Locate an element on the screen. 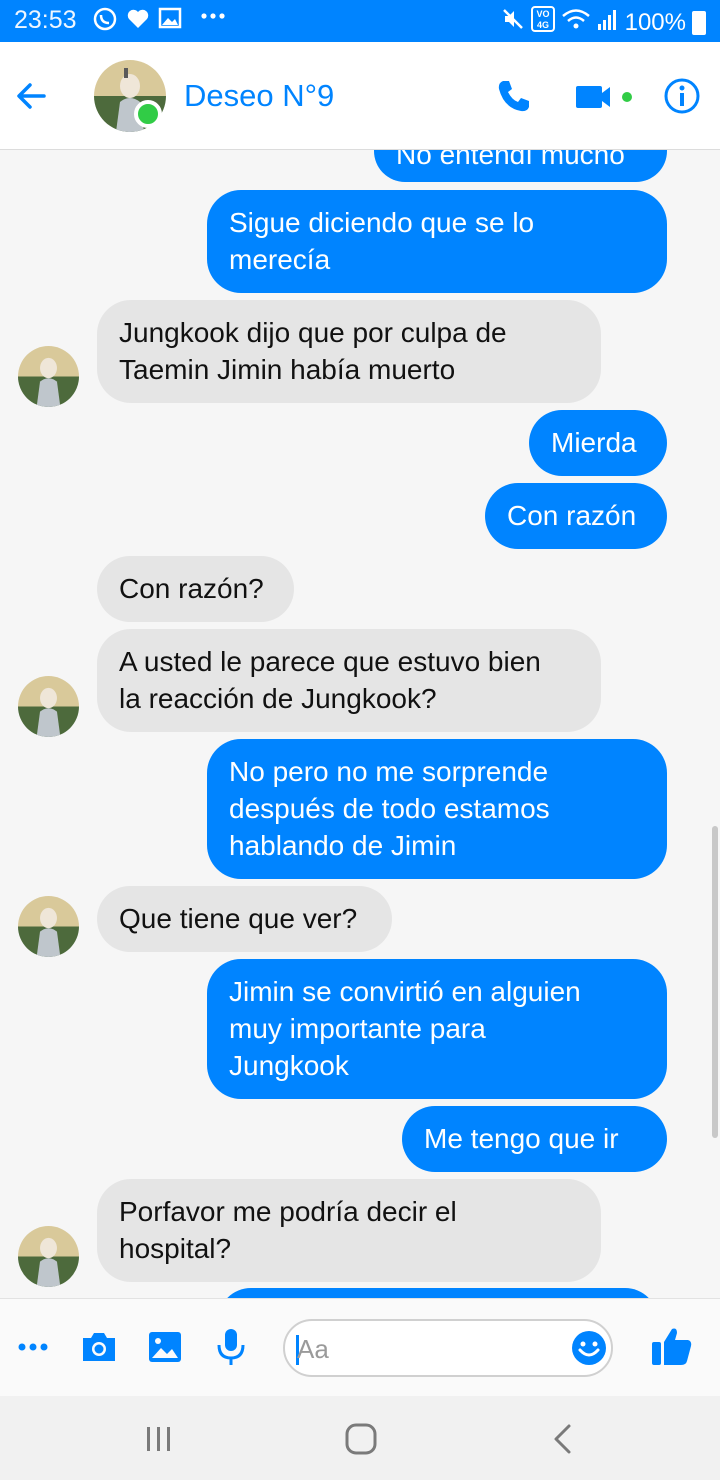 This screenshot has height=1480, width=720. contact-name: Deseo N°9 is located at coordinates (259, 96).